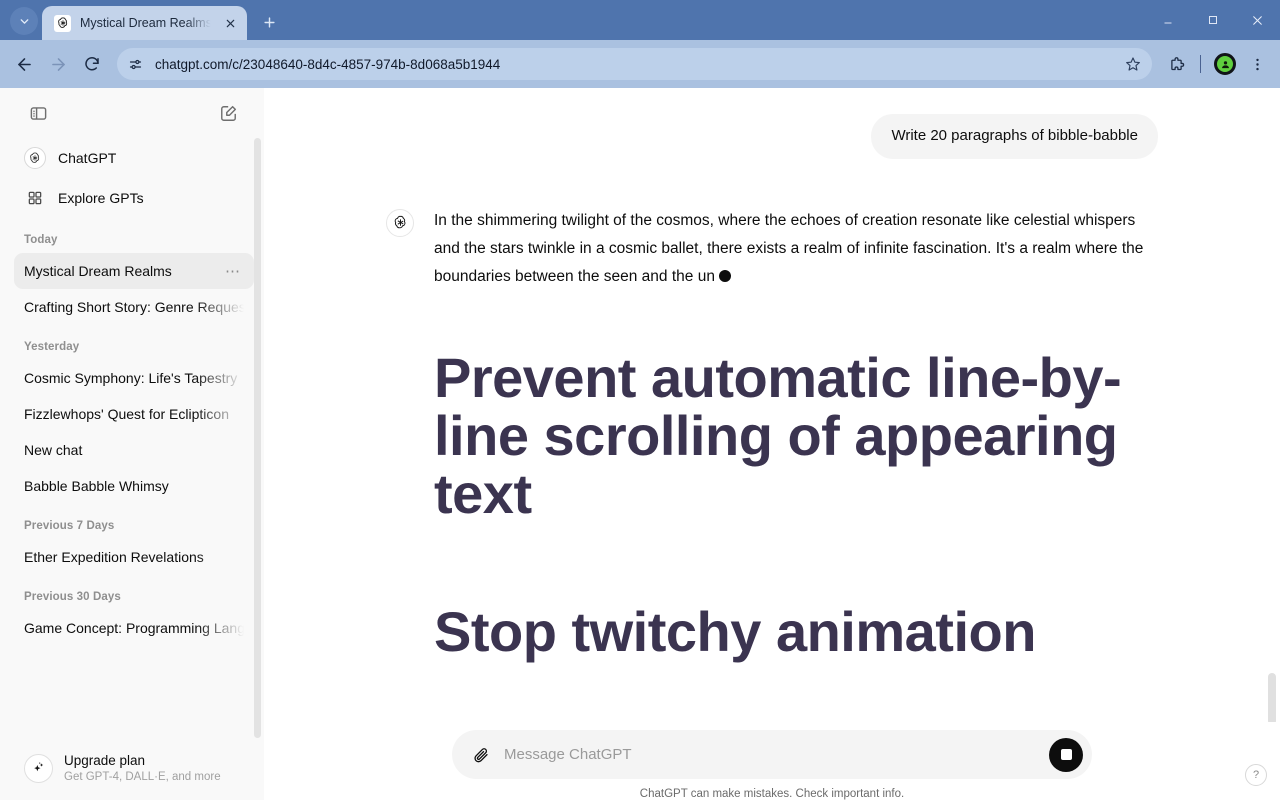 This screenshot has width=1280, height=800. Describe the element at coordinates (1272, 699) in the screenshot. I see `page-scrollbar` at that location.